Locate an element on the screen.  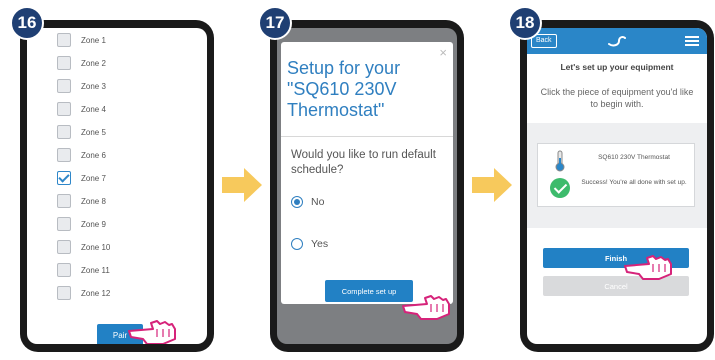
radio-no: No is located at coordinates (307, 202).